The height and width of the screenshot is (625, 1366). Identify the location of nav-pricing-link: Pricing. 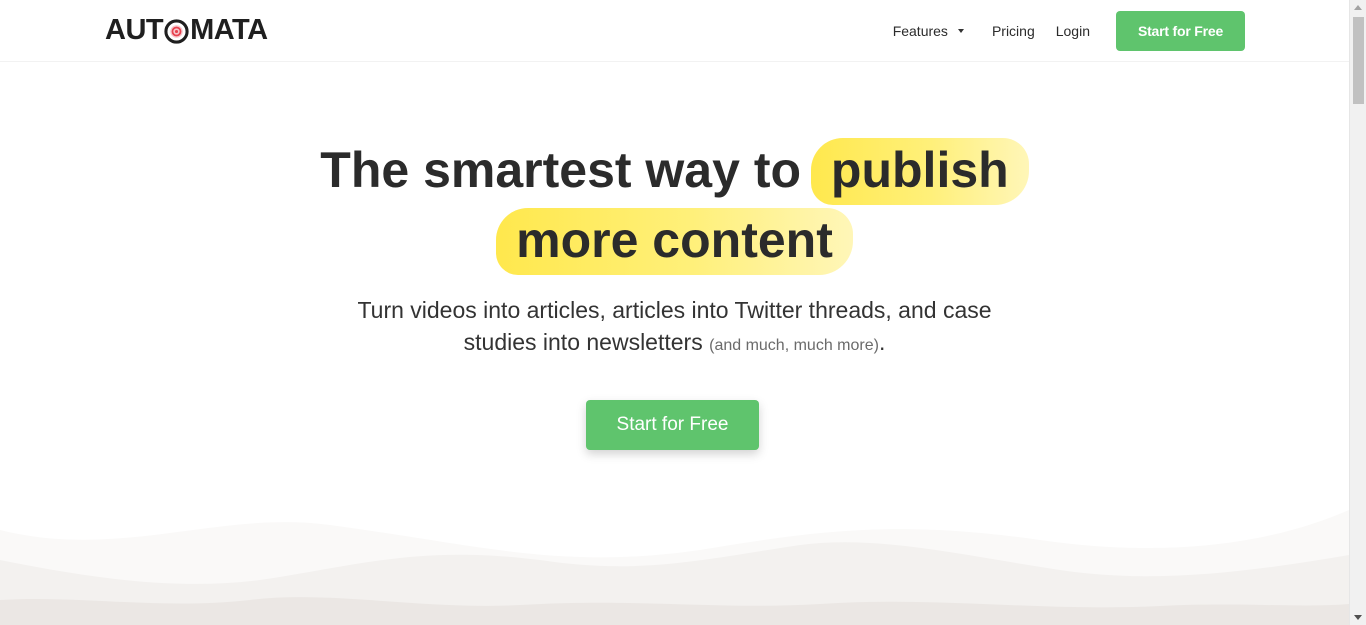
(1013, 31).